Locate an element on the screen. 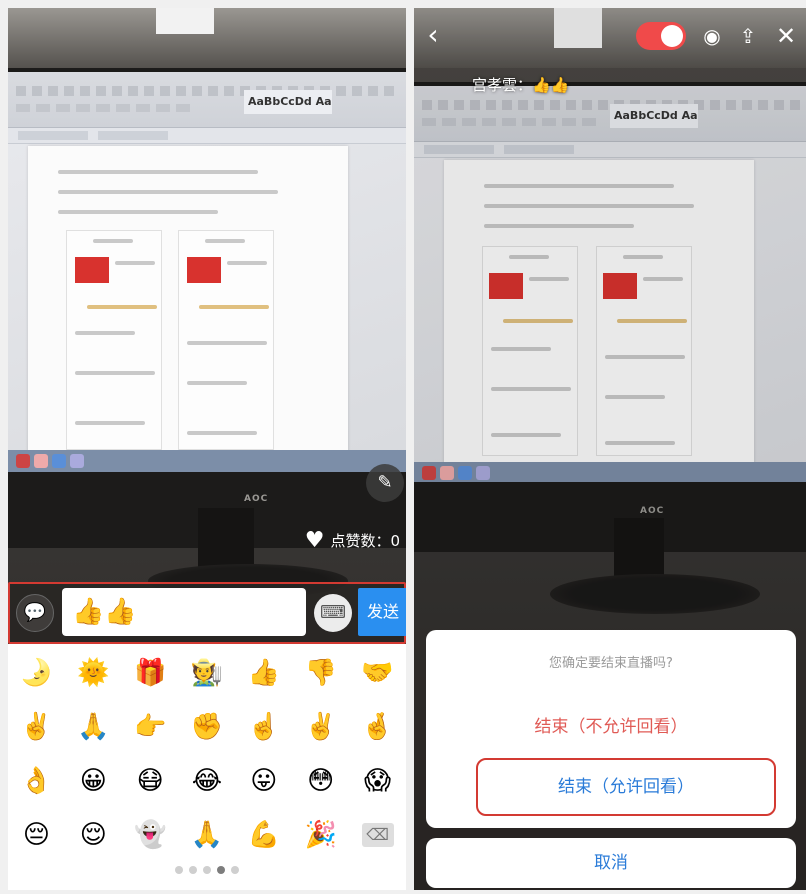  share-icon: ⇪ is located at coordinates (748, 36).